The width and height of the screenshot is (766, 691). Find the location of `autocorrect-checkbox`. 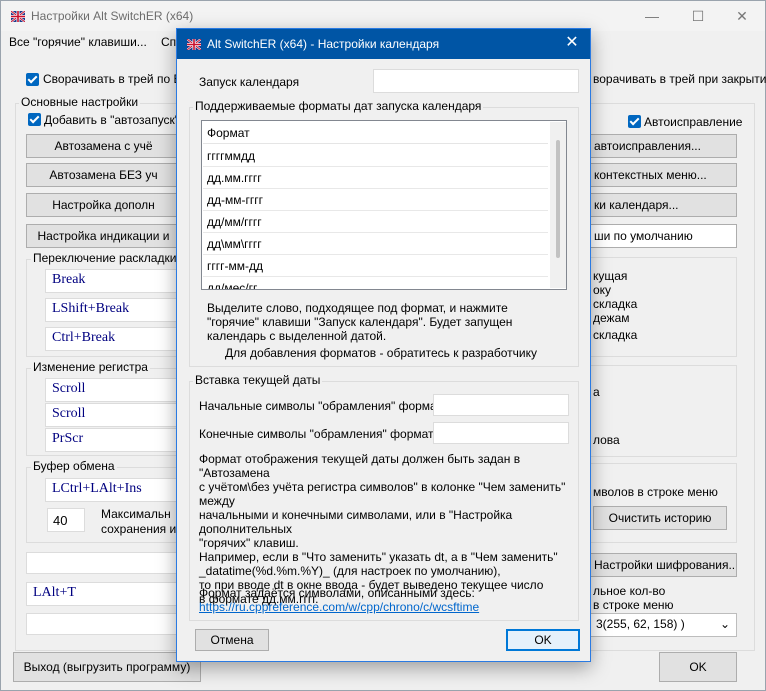

autocorrect-checkbox is located at coordinates (634, 121).